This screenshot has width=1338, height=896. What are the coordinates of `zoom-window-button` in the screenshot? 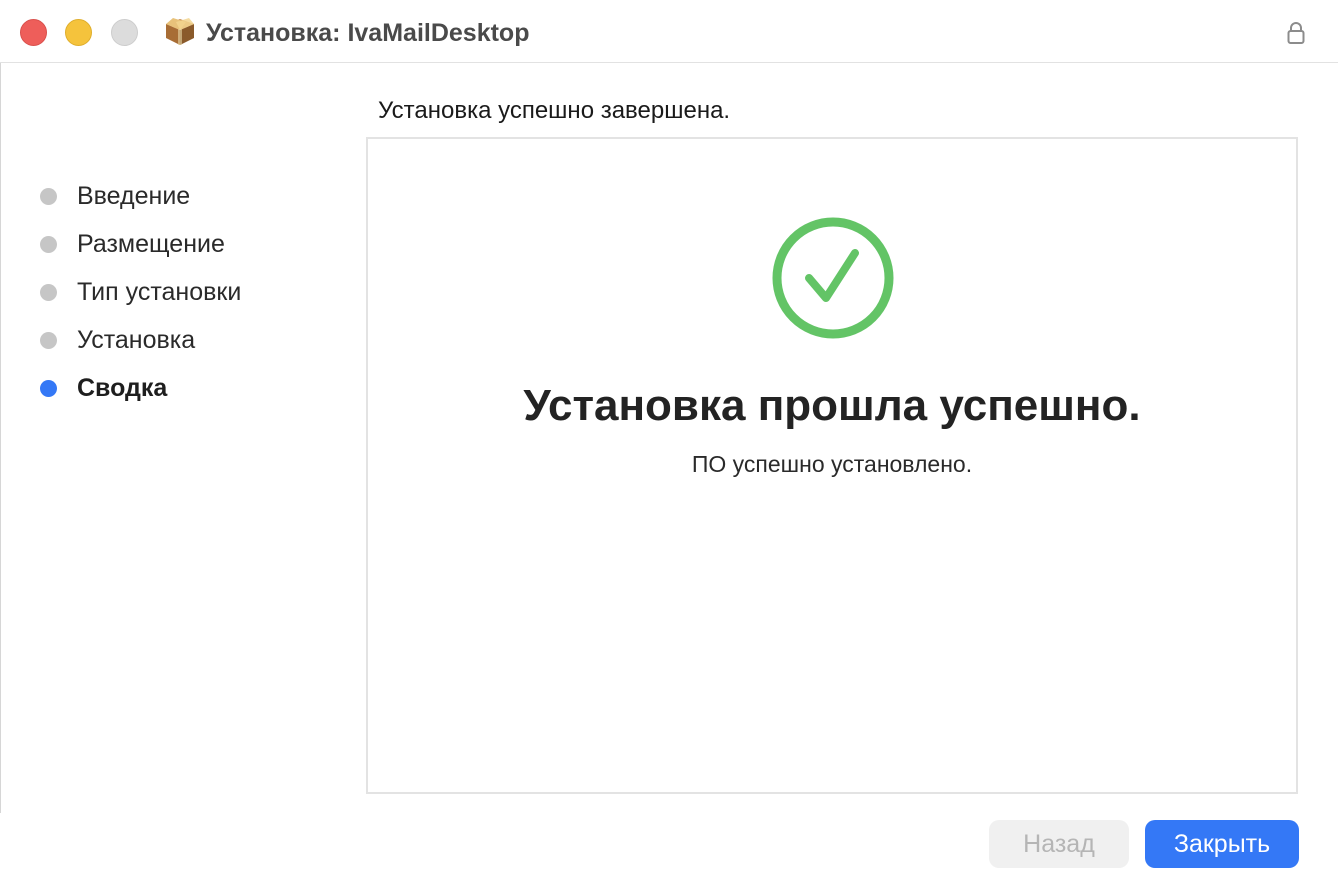 It's located at (124, 32).